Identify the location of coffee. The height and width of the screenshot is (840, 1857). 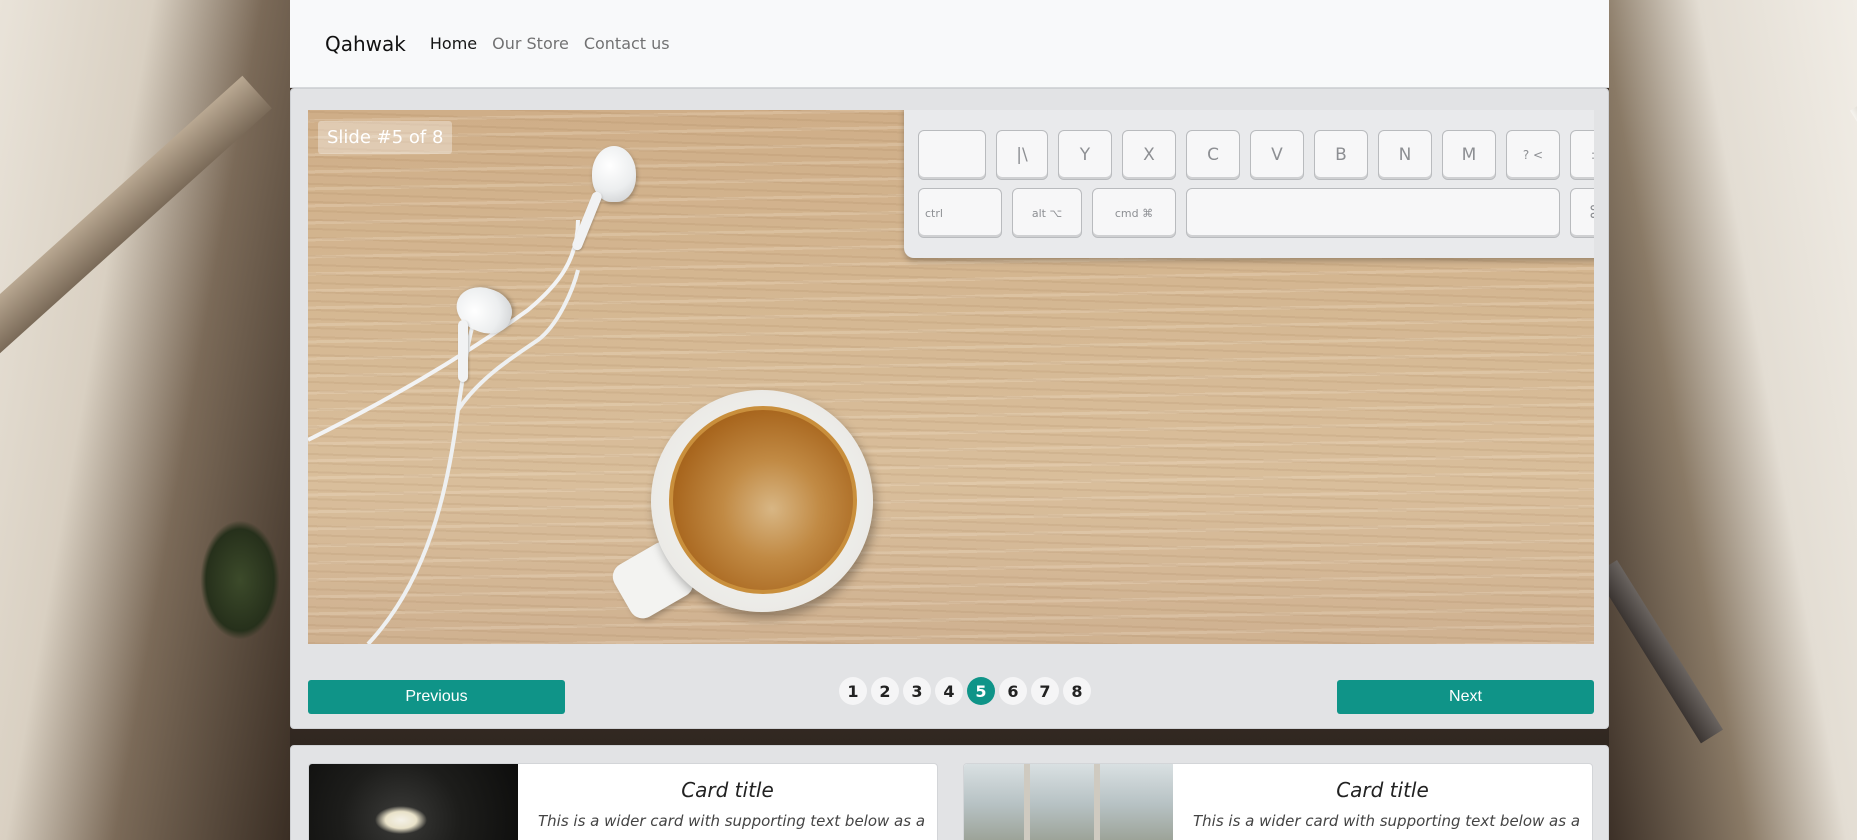
(763, 500).